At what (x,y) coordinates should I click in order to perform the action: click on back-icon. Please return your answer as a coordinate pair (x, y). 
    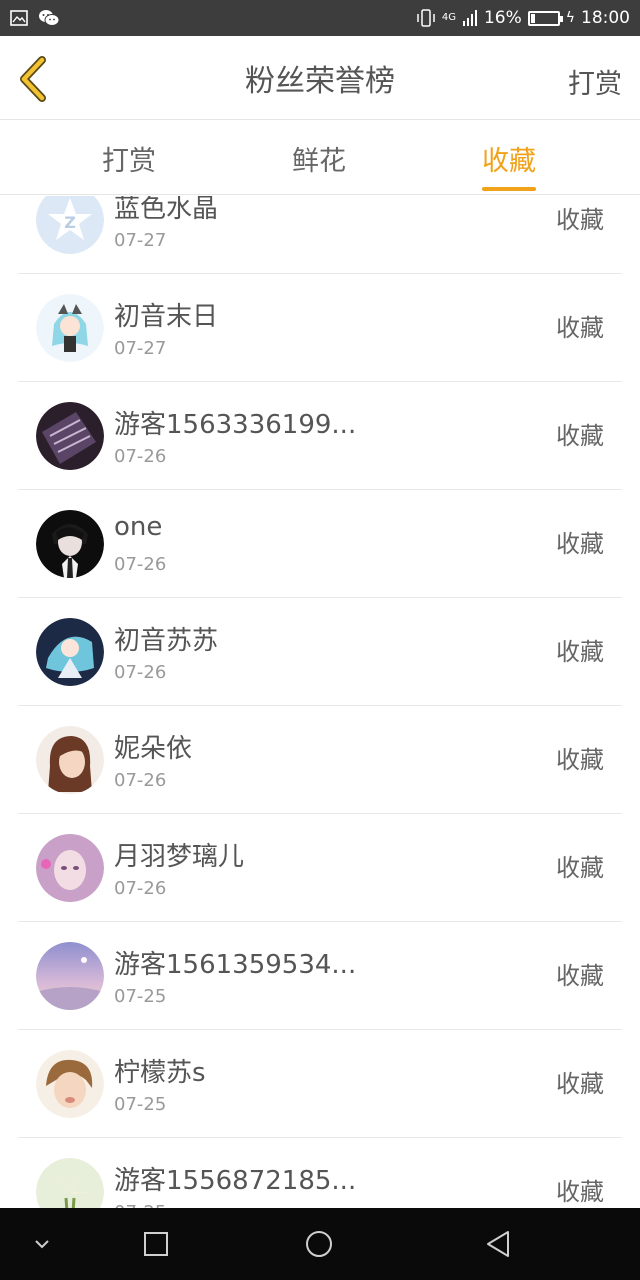
    Looking at the image, I should click on (498, 1244).